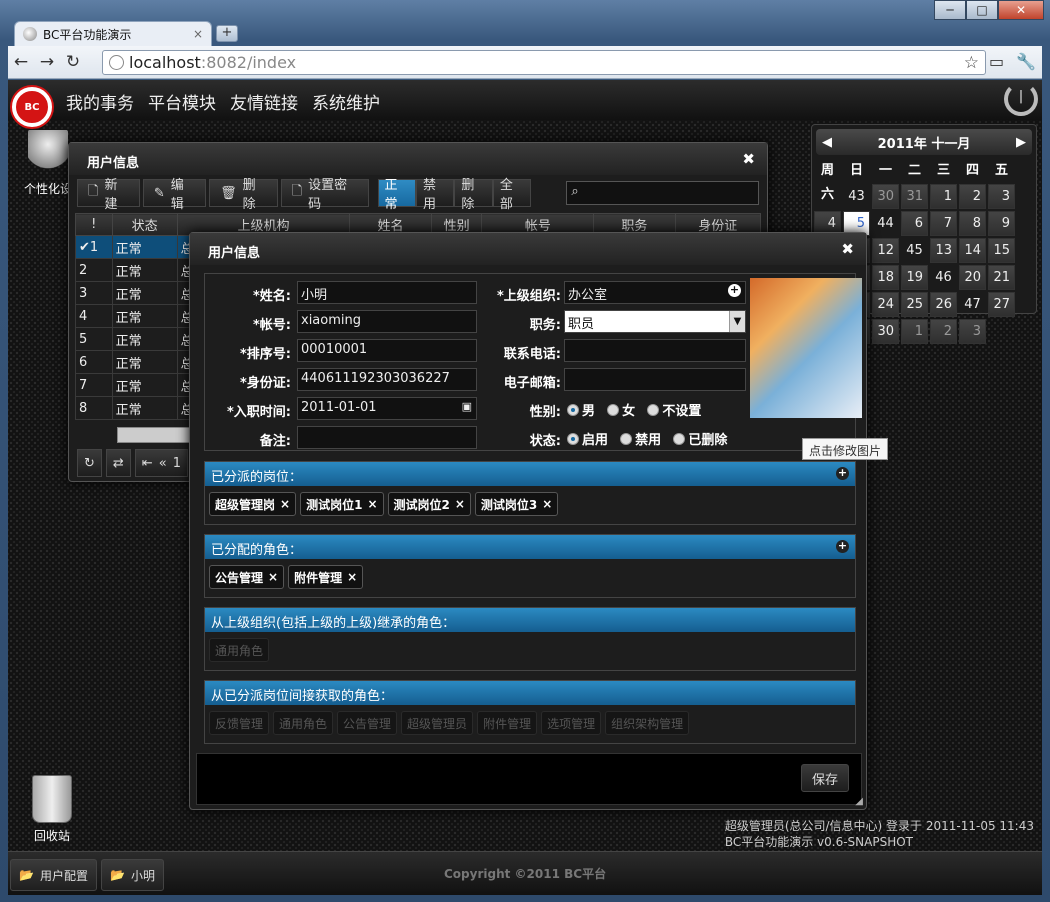  I want to click on wrench-icon: 🔧, so click(1026, 61).